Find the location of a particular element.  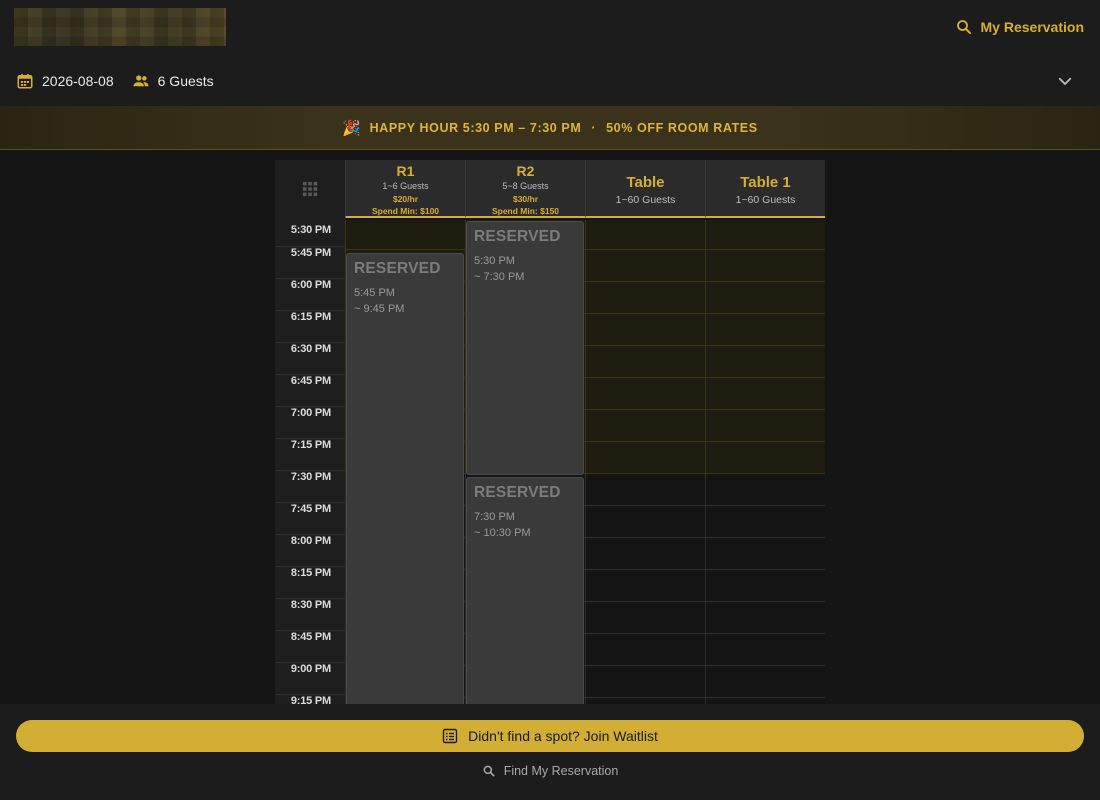

room-min-spend: Spend Min: $100 is located at coordinates (405, 211).